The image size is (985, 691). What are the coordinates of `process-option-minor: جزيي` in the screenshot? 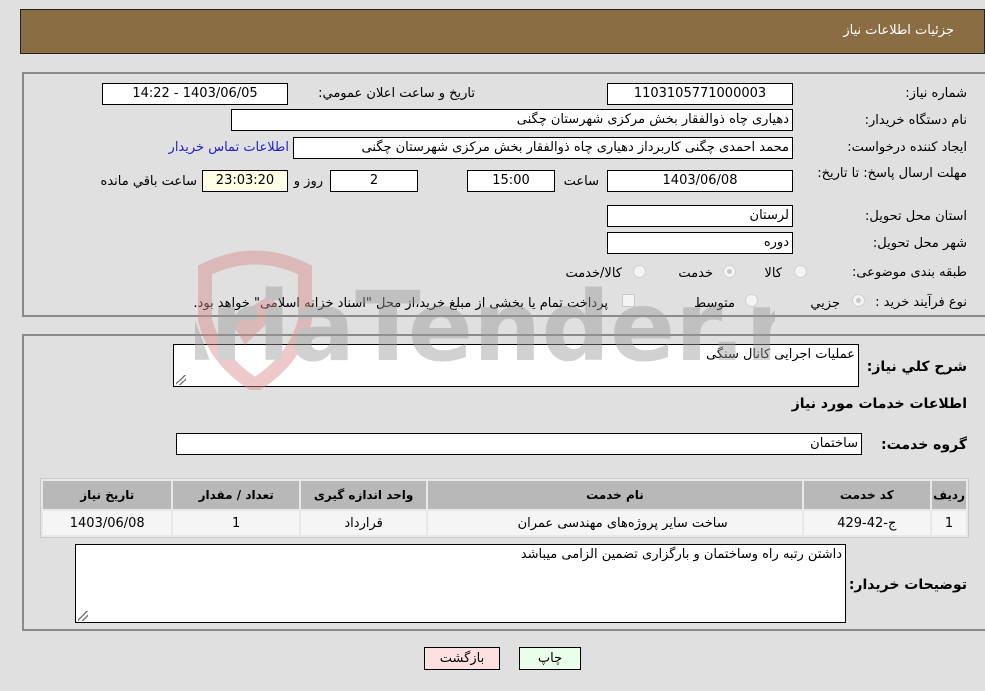 It's located at (825, 303).